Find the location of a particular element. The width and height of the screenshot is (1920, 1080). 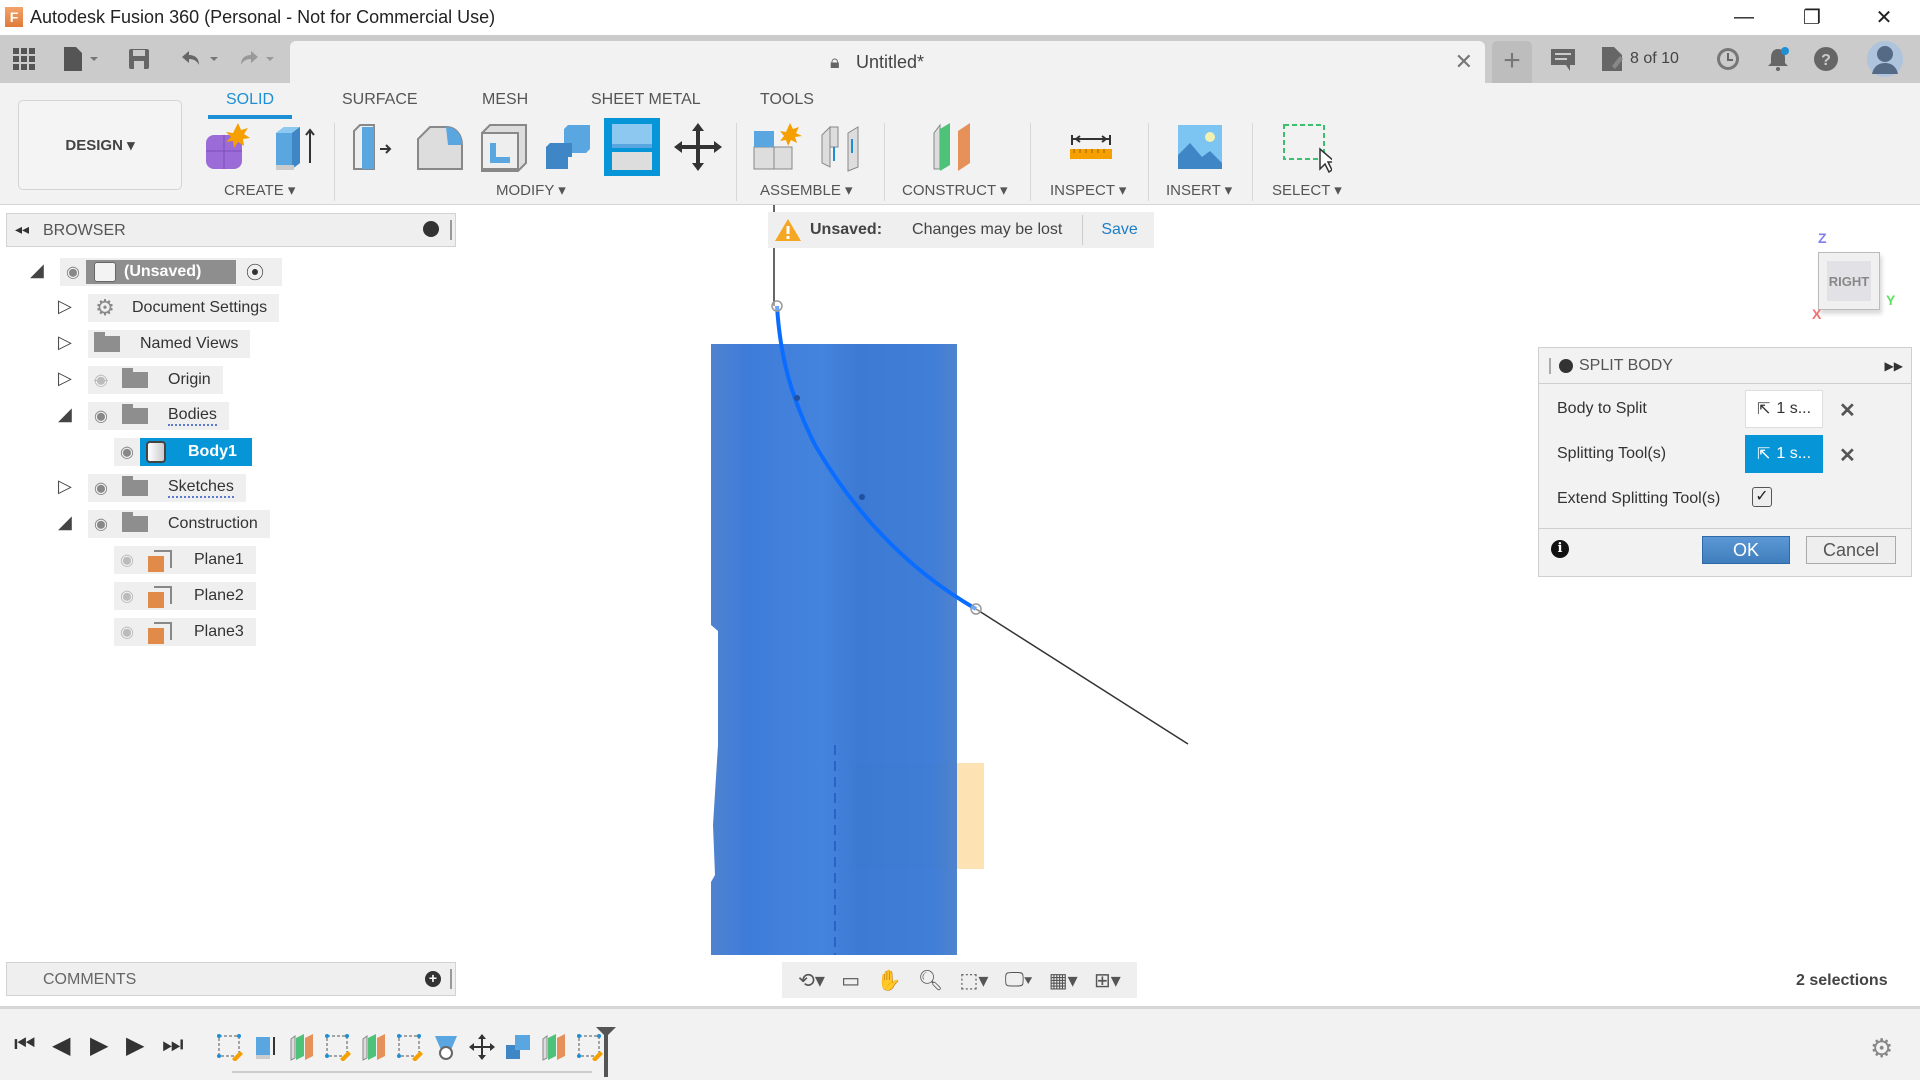

apps-grid-icon is located at coordinates (24, 59).